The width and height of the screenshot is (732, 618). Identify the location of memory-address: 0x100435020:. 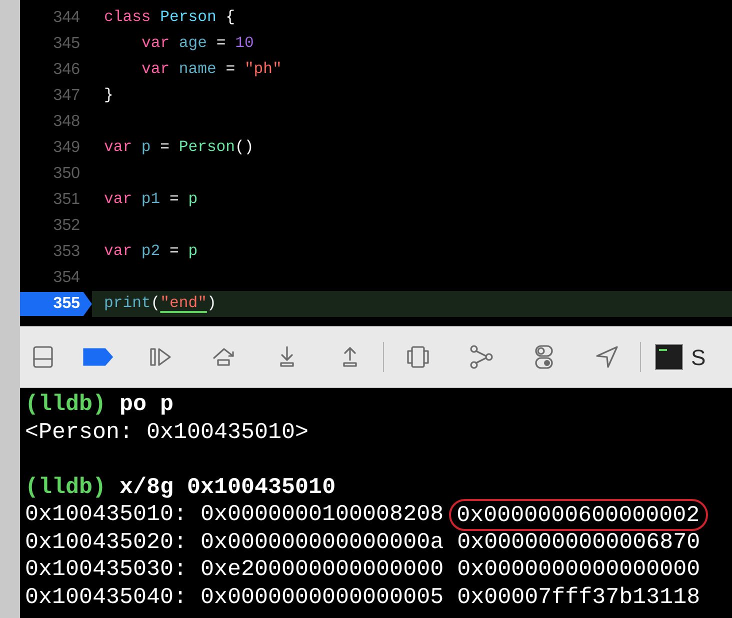
(106, 542).